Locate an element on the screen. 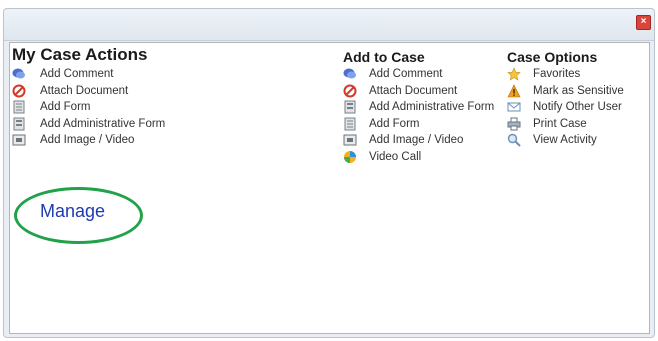 Image resolution: width=658 pixels, height=341 pixels. favorites-link: Favorites is located at coordinates (577, 74).